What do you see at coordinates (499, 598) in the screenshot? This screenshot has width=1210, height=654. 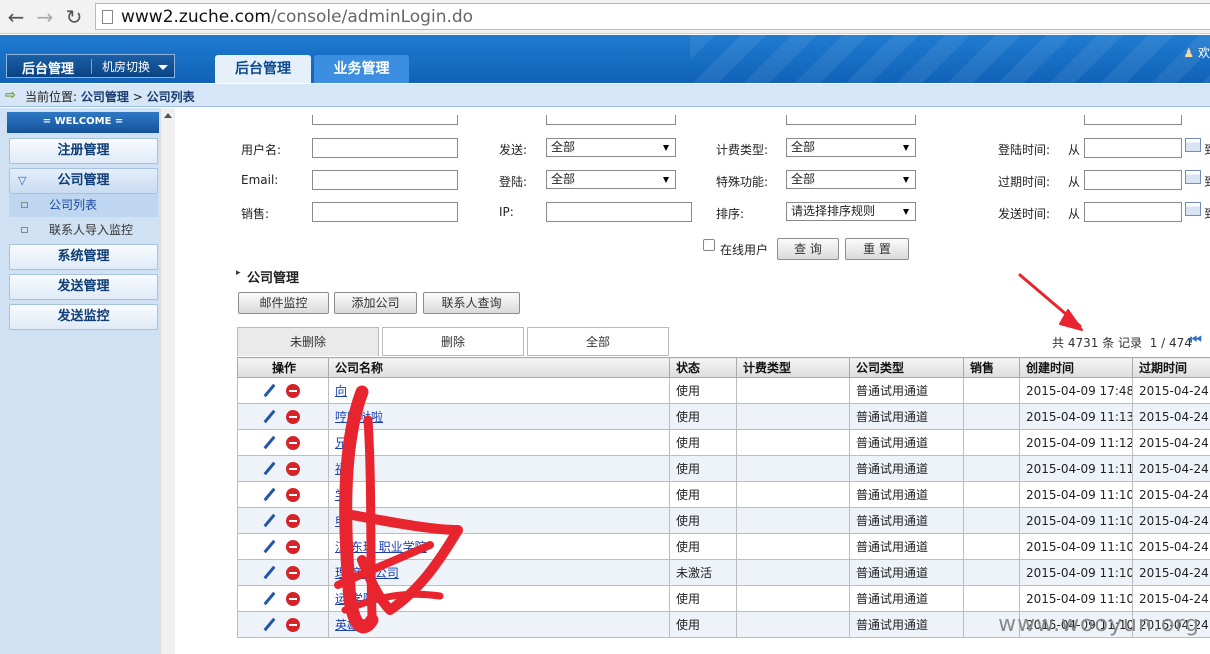 I see `company-name-link: 运 学院` at bounding box center [499, 598].